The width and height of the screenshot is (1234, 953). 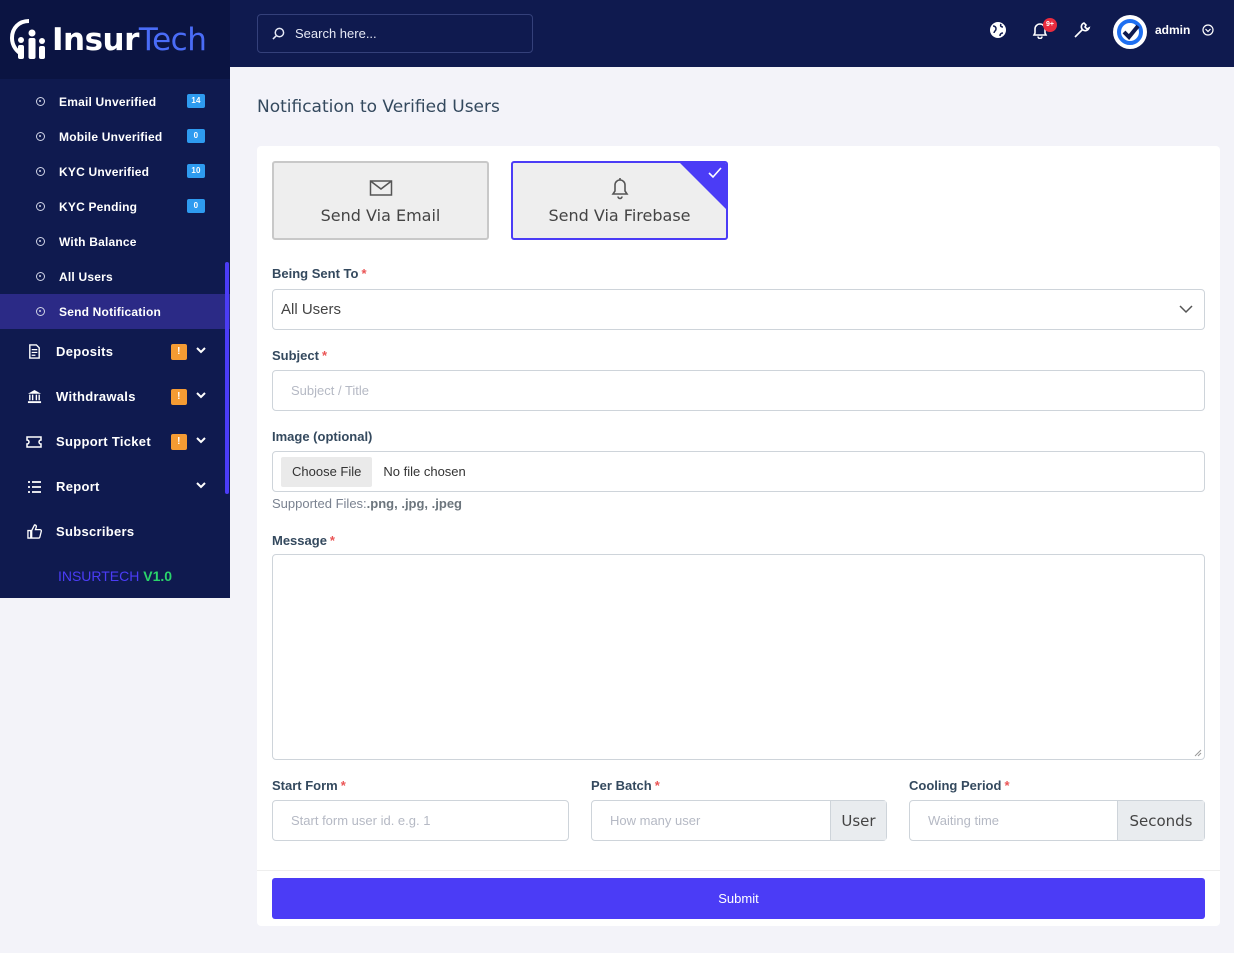 I want to click on sidebar-item-withdrawals: Withdrawals !, so click(x=115, y=396).